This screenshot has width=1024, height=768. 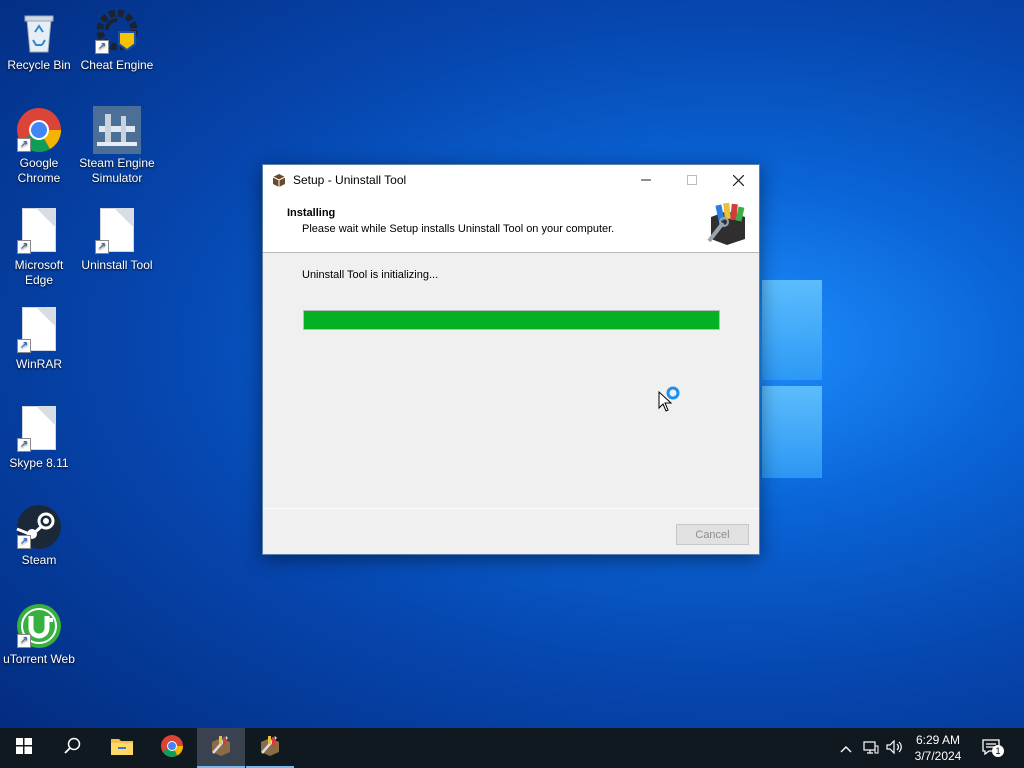 I want to click on clock-time: 6:29 AM, so click(x=938, y=740).